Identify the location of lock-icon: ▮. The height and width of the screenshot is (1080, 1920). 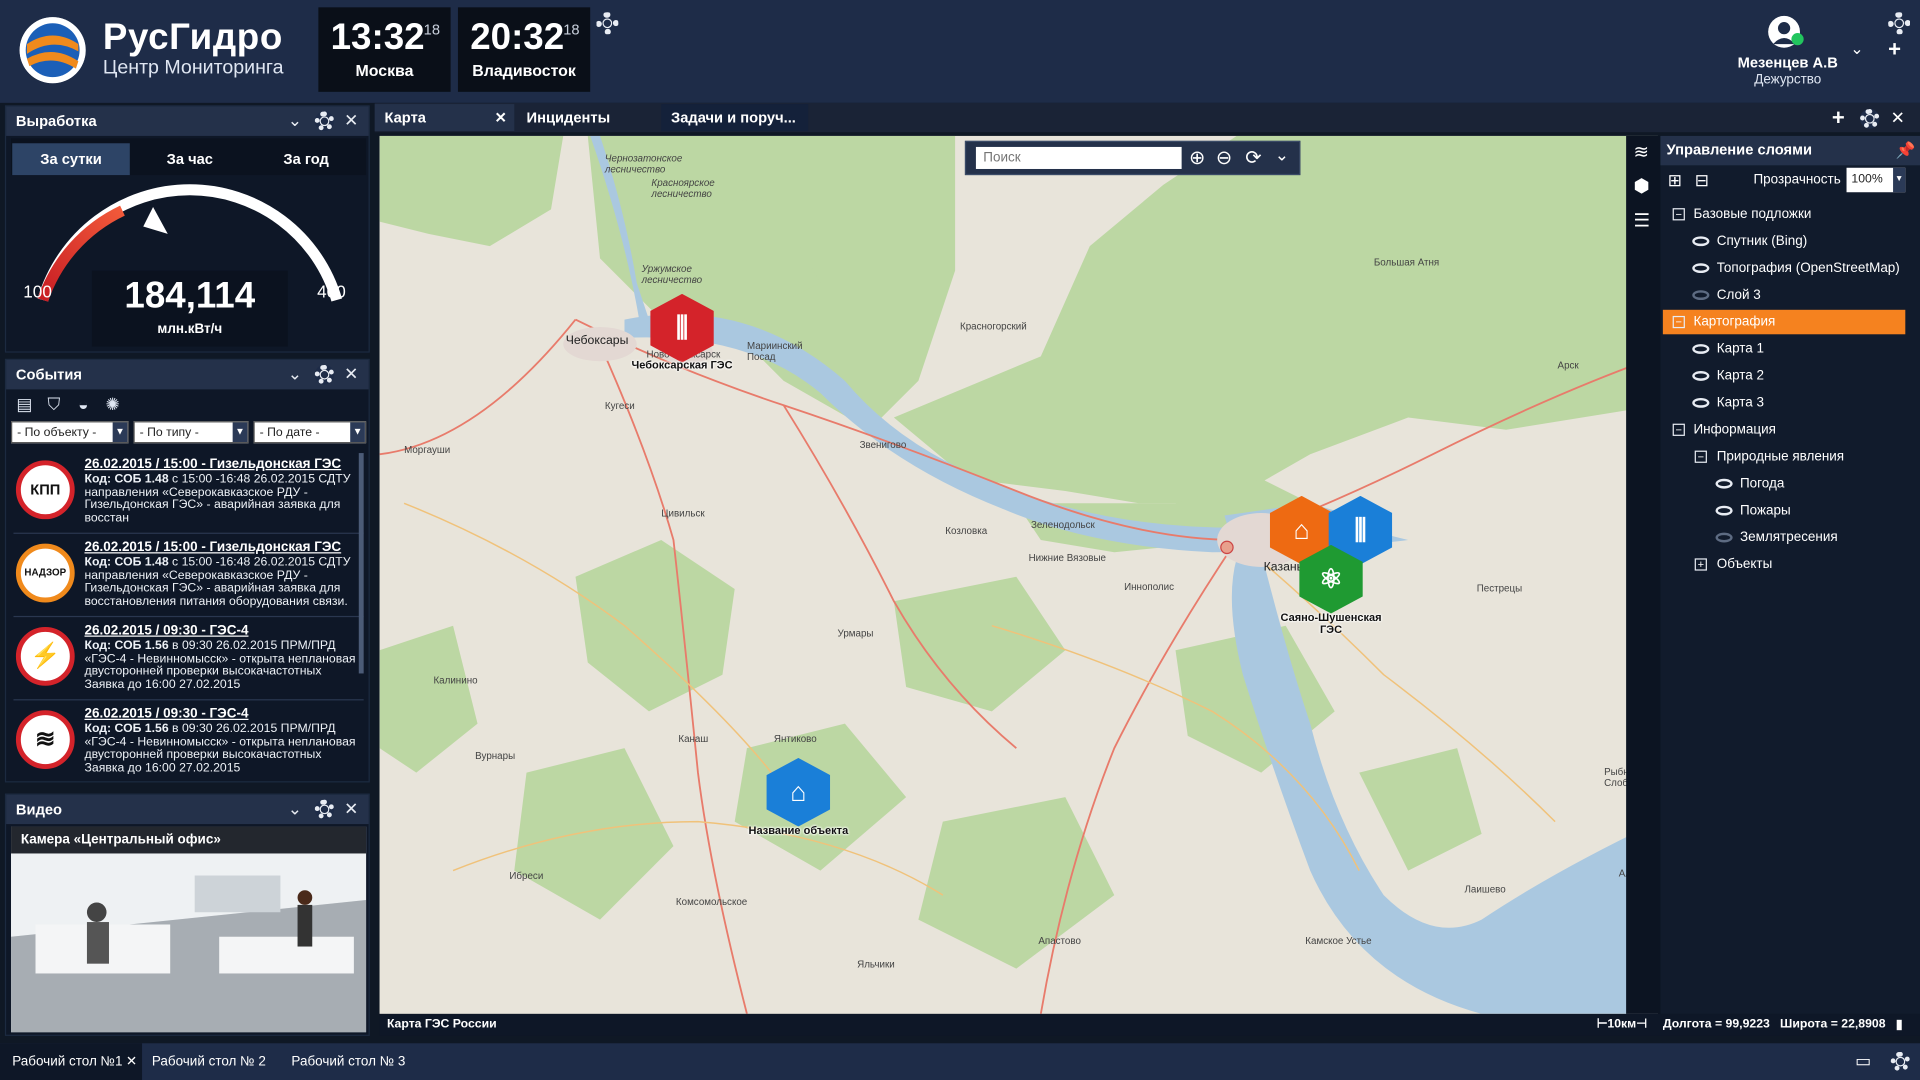
(1899, 1025).